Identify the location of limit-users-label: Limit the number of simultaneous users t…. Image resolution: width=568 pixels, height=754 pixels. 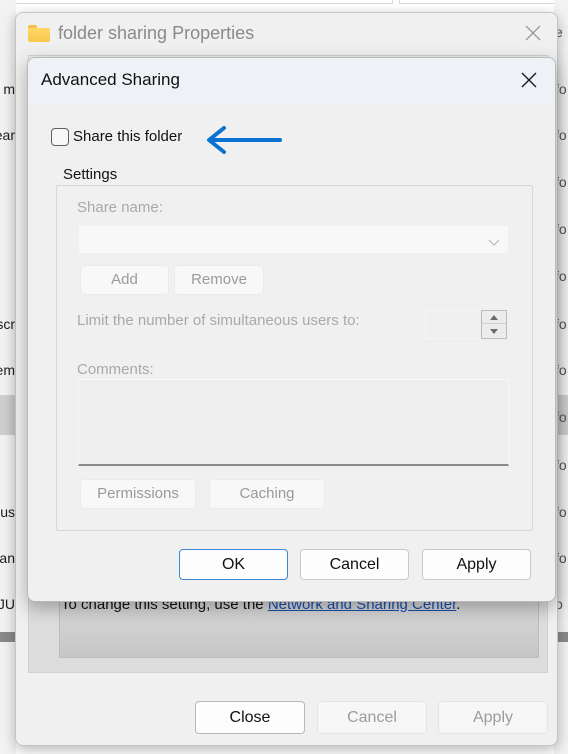
(218, 320).